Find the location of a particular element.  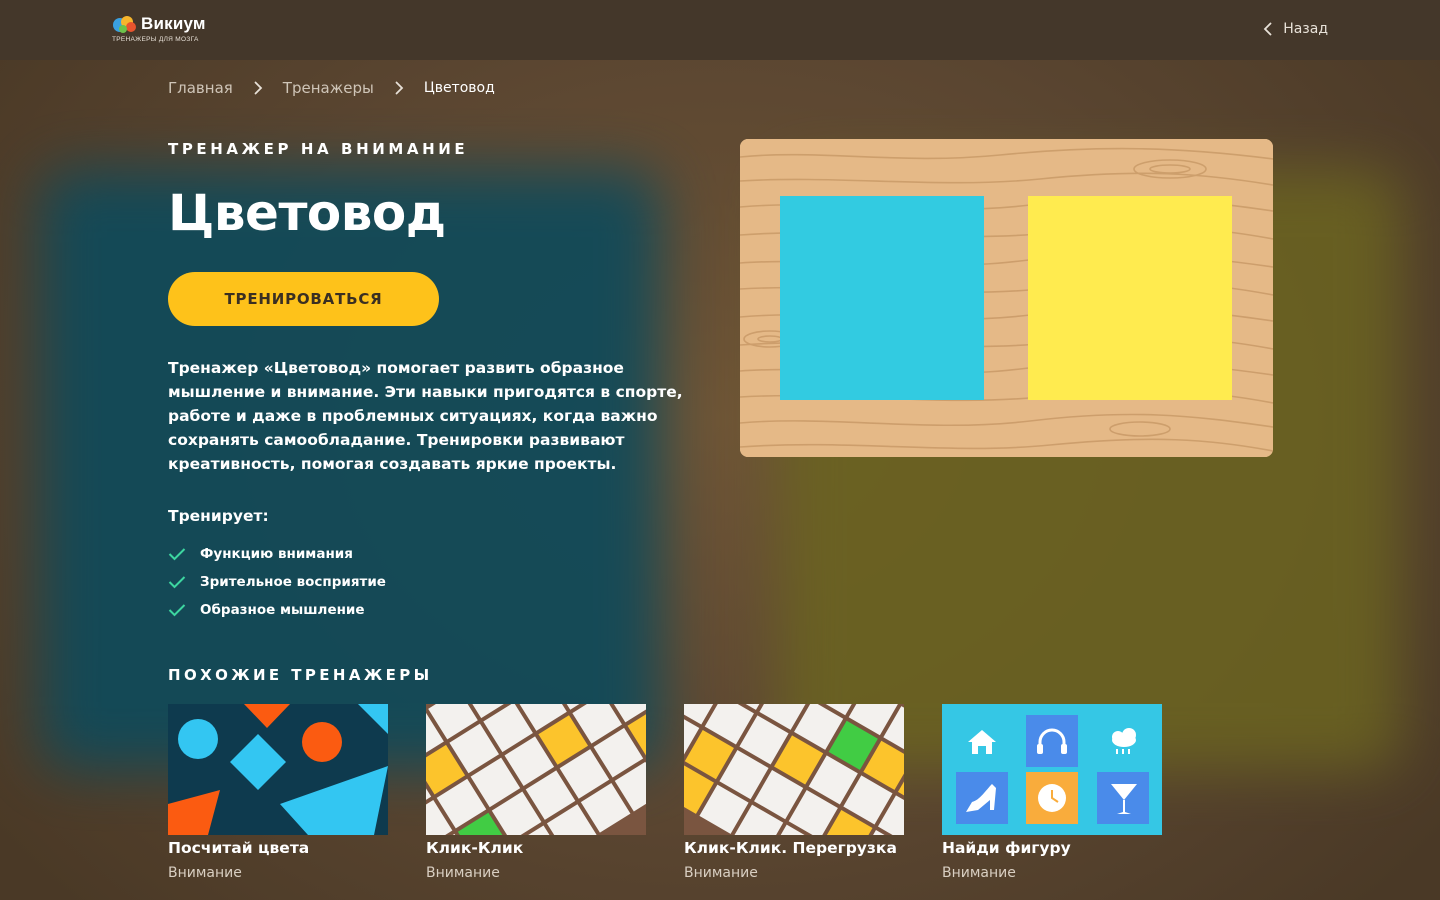

tiles-overload-thumbnail-icon is located at coordinates (794, 769).